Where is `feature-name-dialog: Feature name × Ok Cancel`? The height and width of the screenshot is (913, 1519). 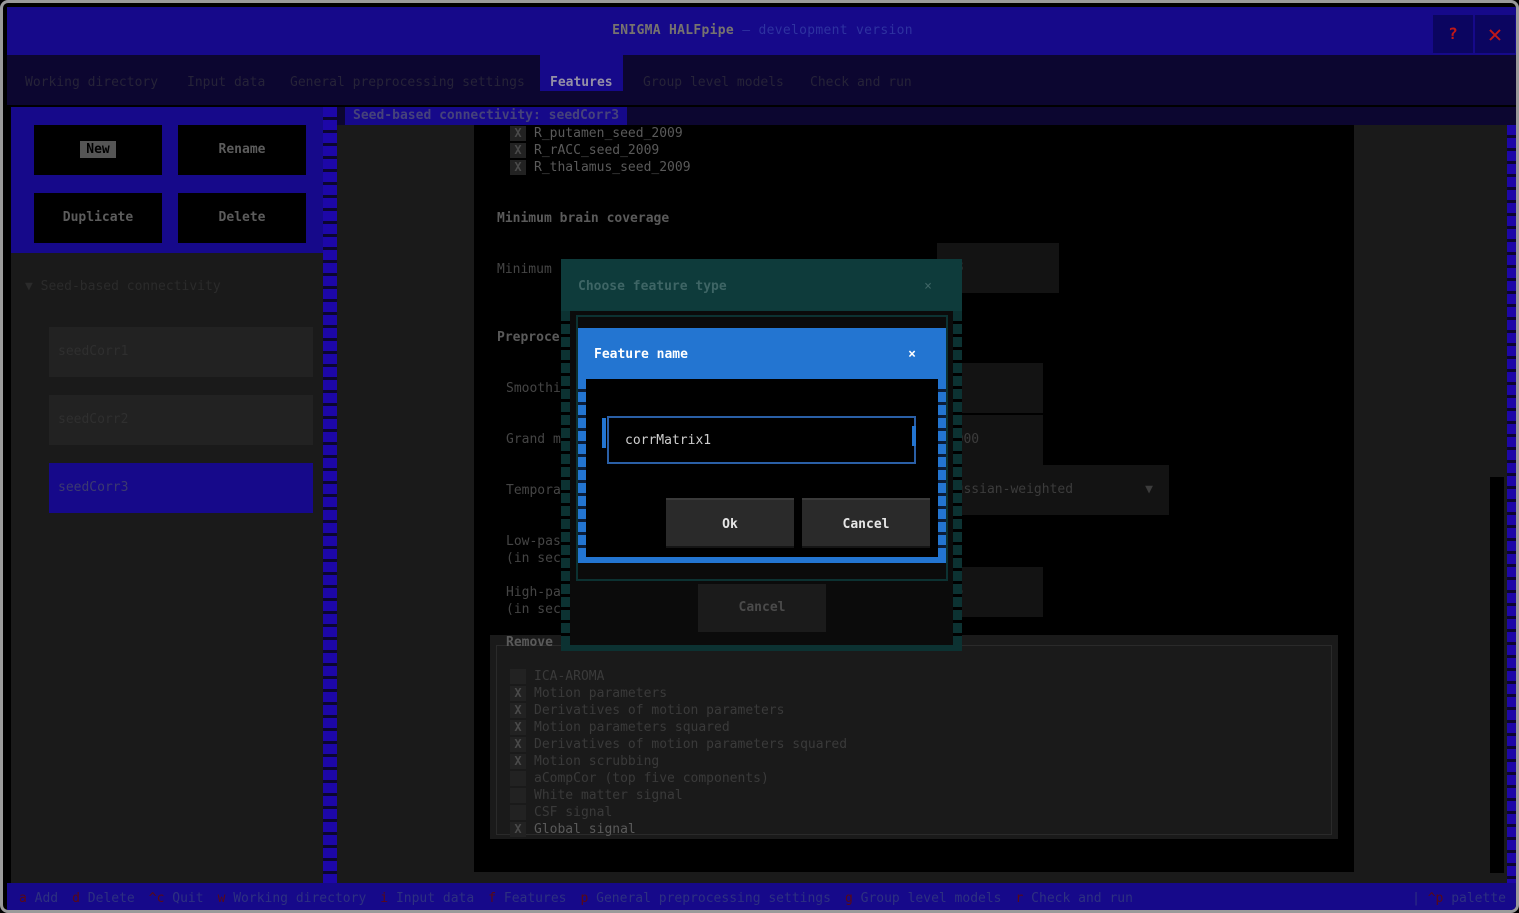
feature-name-dialog: Feature name × Ok Cancel is located at coordinates (762, 445).